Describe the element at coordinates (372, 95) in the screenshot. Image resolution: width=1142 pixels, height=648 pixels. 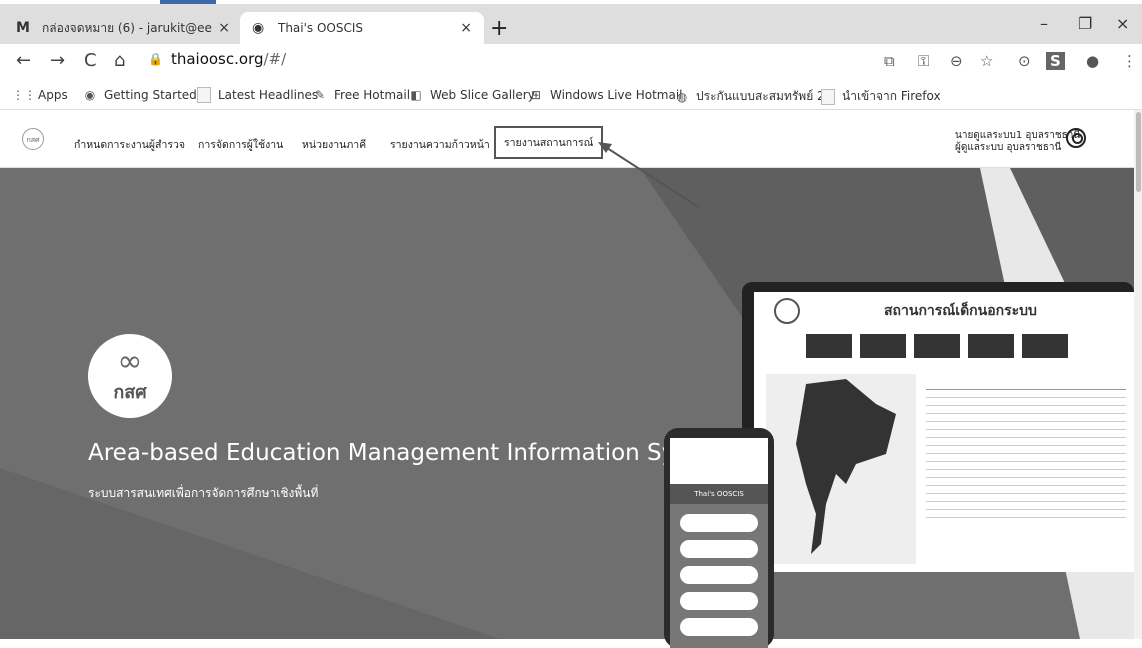
I see `bookmark-label: Free Hotmail` at that location.